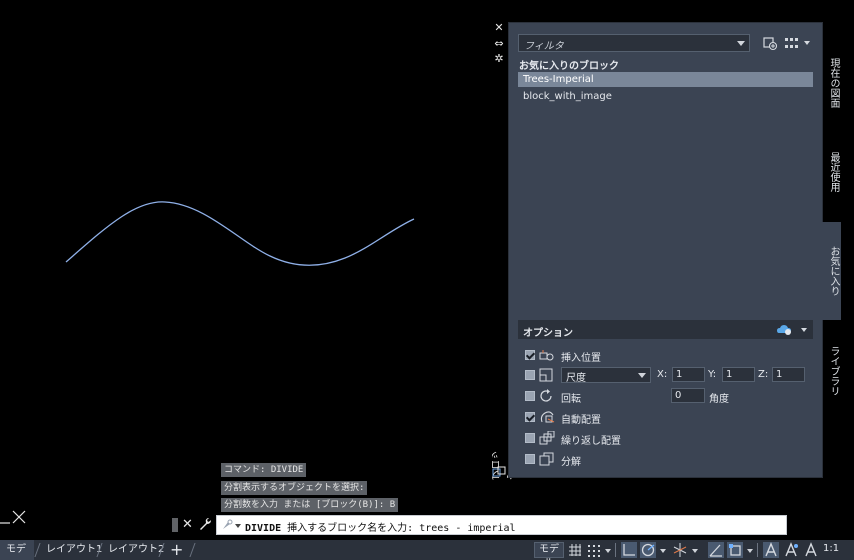 This screenshot has height=560, width=854. I want to click on command-prompt: 挿入するブロック名を入力: trees - imperial, so click(401, 528).